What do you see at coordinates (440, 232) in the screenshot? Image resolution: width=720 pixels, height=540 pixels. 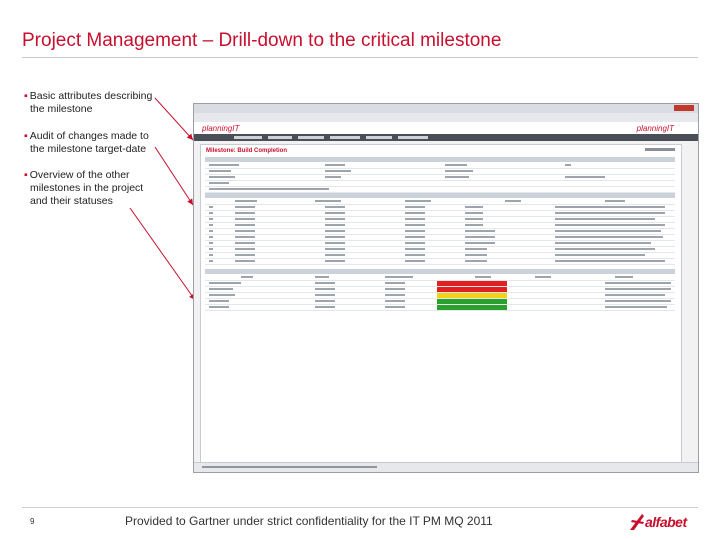 I see `change-history-grid` at bounding box center [440, 232].